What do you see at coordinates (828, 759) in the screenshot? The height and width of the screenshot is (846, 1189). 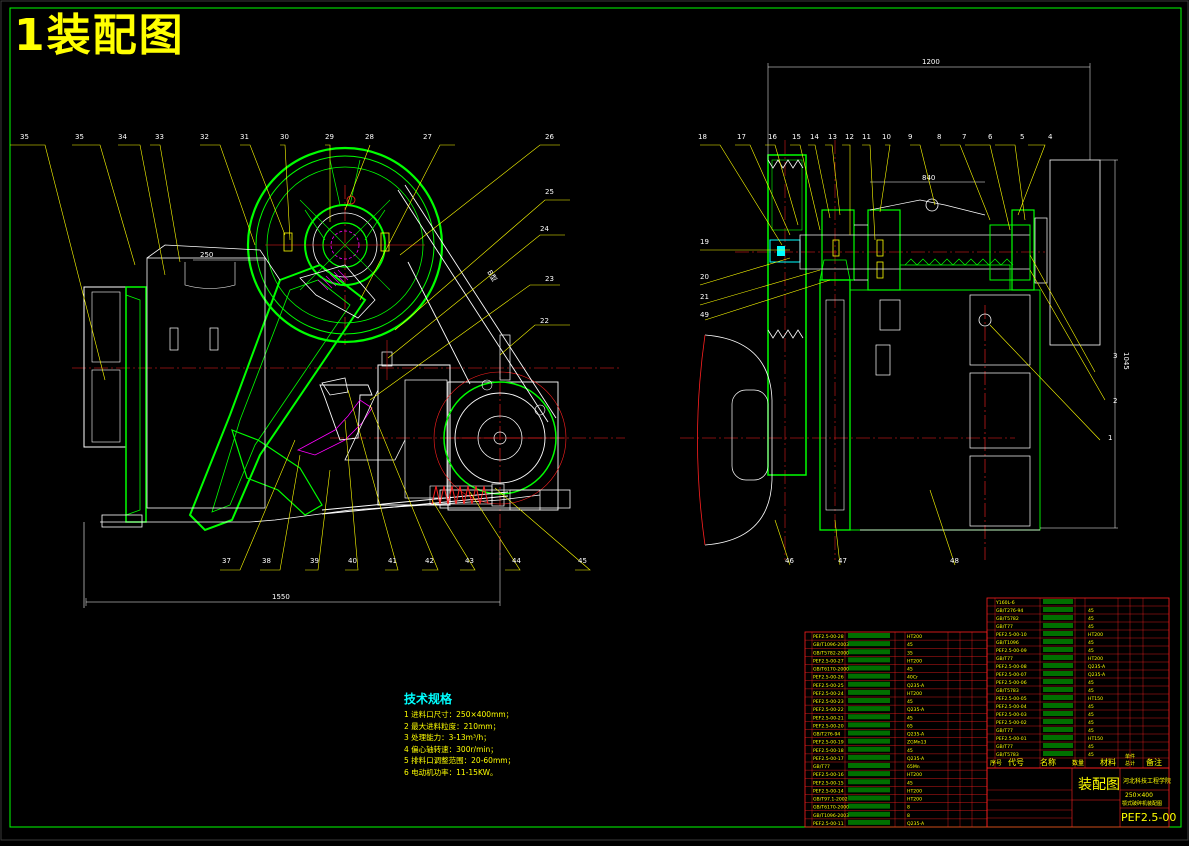 I see `bom-code: PEF2.5-00-17` at bounding box center [828, 759].